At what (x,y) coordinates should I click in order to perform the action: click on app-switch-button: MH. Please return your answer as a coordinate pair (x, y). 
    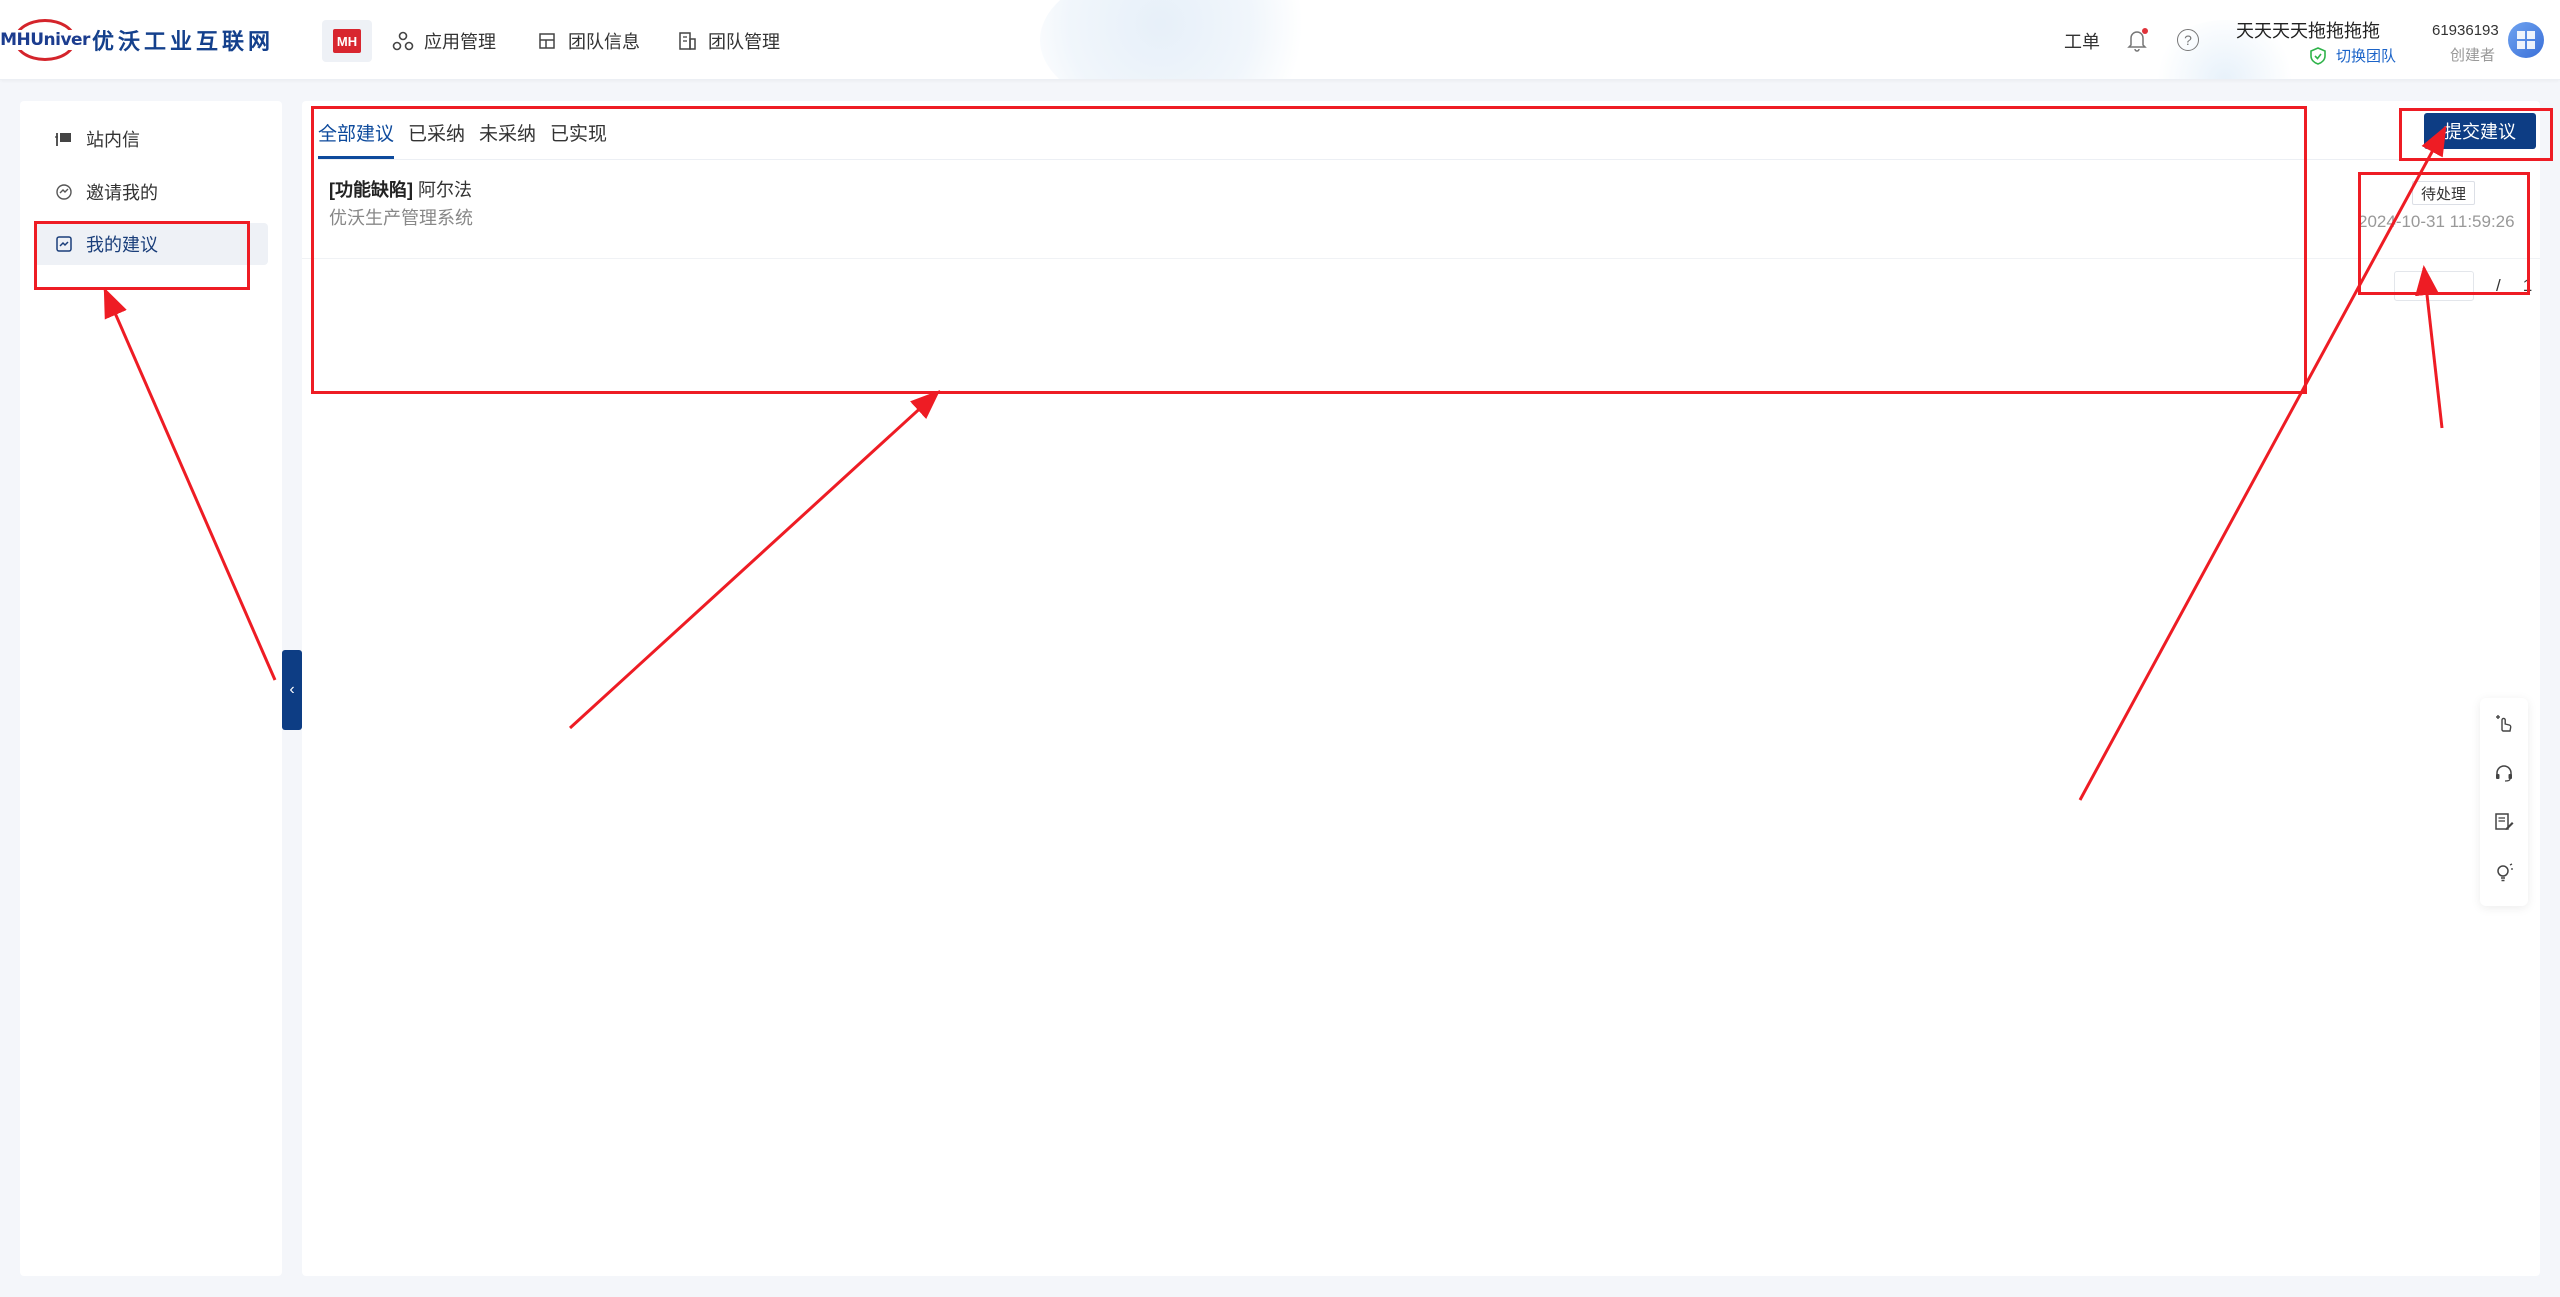
    Looking at the image, I should click on (347, 41).